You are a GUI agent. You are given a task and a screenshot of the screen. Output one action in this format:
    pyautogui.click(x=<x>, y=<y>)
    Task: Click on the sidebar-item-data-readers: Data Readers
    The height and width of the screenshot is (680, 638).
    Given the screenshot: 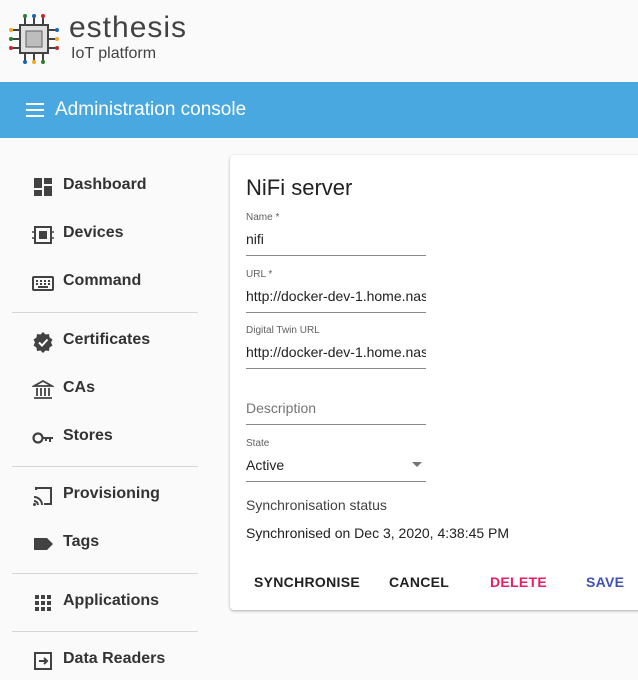 What is the action you would take?
    pyautogui.click(x=105, y=660)
    